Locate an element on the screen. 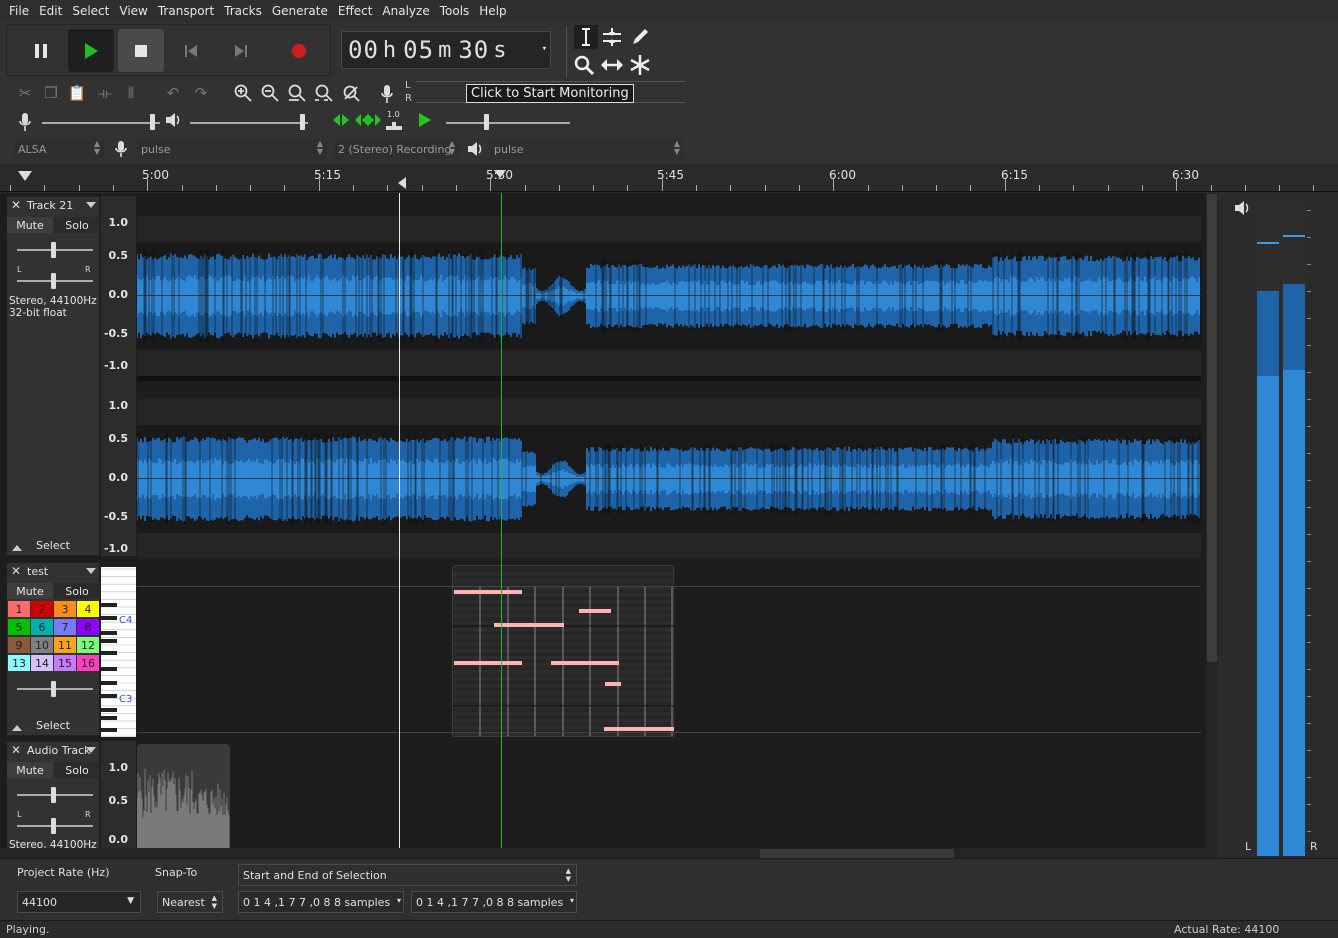 This screenshot has width=1338, height=938. amplitude-ruler: 1.0 0.5 0.0 is located at coordinates (118, 796).